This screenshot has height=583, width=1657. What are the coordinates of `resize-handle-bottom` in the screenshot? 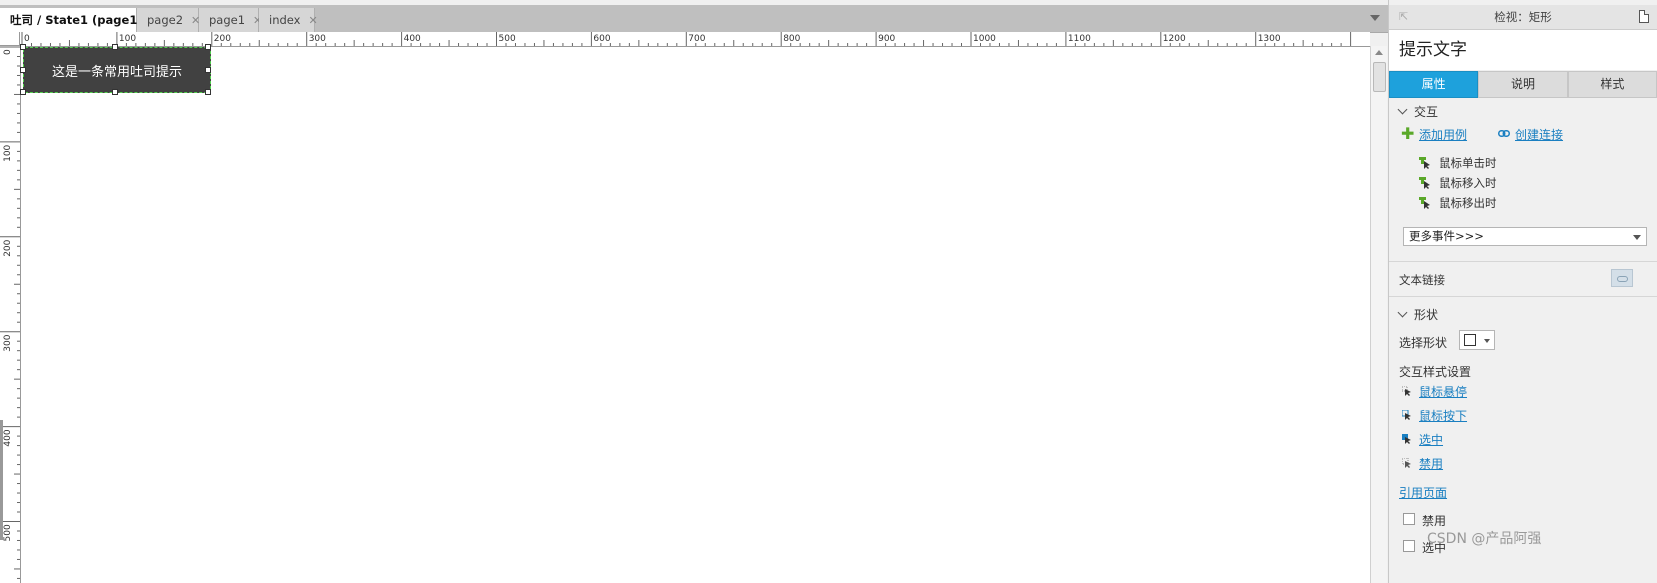 It's located at (115, 92).